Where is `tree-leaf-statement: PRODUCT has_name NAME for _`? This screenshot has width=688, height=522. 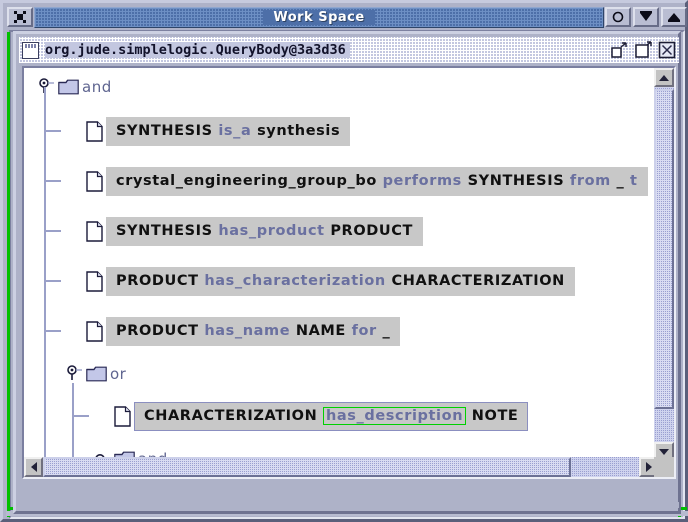
tree-leaf-statement: PRODUCT has_name NAME for _ is located at coordinates (253, 331).